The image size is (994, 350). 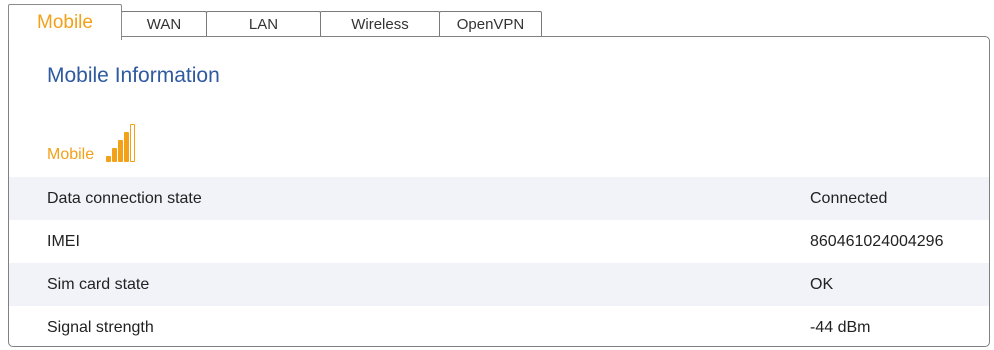 What do you see at coordinates (877, 241) in the screenshot?
I see `row-value: 860461024004296` at bounding box center [877, 241].